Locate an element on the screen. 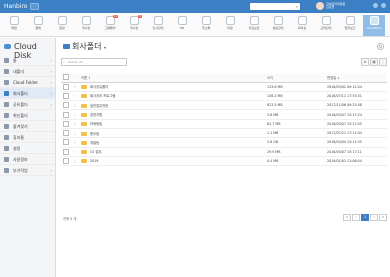 The image size is (390, 277). table-row: ☆ 회사공유폴더 133.6 MB 2018/05/02 09:12:44 is located at coordinates (224, 87).